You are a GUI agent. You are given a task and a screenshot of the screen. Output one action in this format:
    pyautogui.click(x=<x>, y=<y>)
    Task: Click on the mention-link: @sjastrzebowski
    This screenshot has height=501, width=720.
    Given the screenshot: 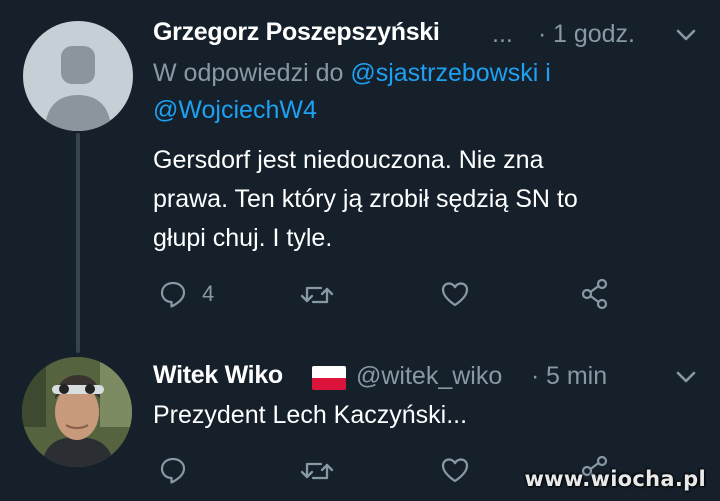 What is the action you would take?
    pyautogui.click(x=444, y=73)
    